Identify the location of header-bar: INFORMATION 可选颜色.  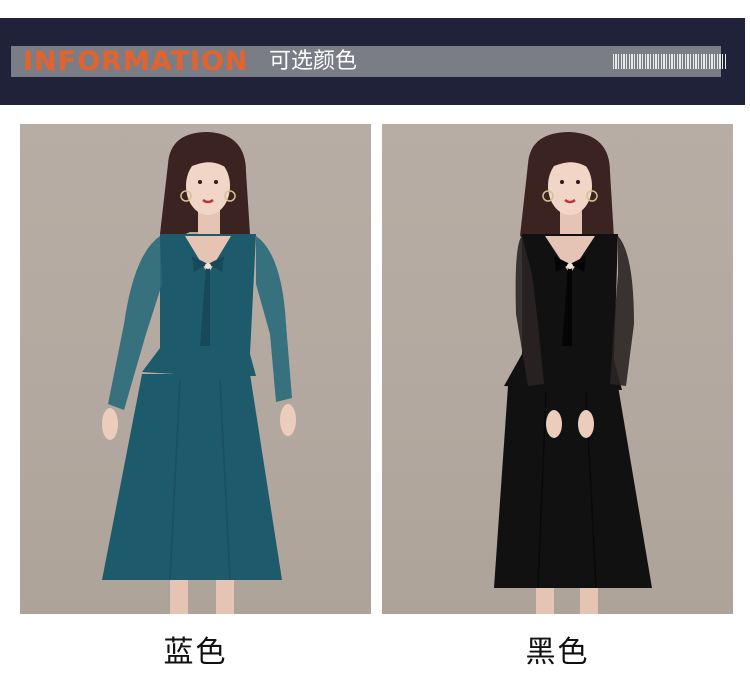
(369, 61).